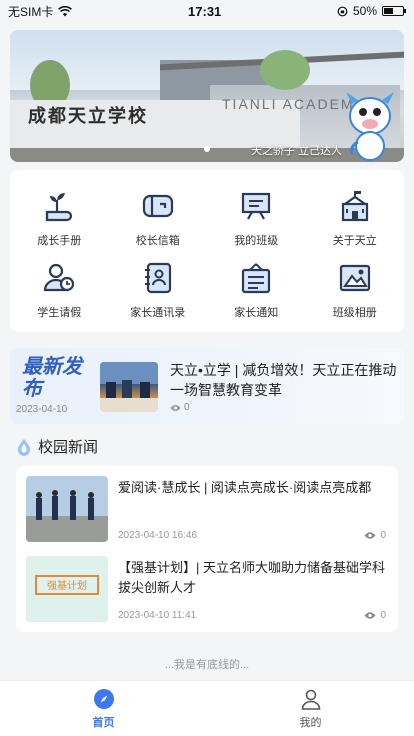  I want to click on latest-thumbnail, so click(129, 387).